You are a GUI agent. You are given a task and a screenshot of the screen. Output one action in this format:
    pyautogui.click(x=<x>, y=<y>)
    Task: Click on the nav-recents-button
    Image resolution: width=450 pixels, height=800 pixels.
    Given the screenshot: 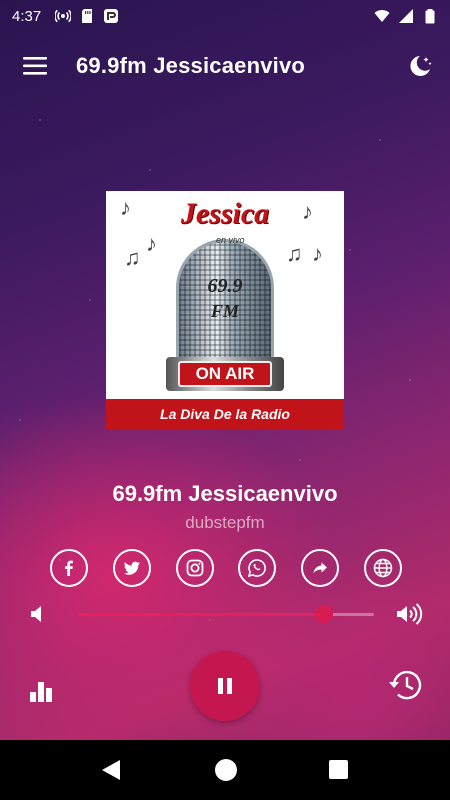 What is the action you would take?
    pyautogui.click(x=338, y=769)
    